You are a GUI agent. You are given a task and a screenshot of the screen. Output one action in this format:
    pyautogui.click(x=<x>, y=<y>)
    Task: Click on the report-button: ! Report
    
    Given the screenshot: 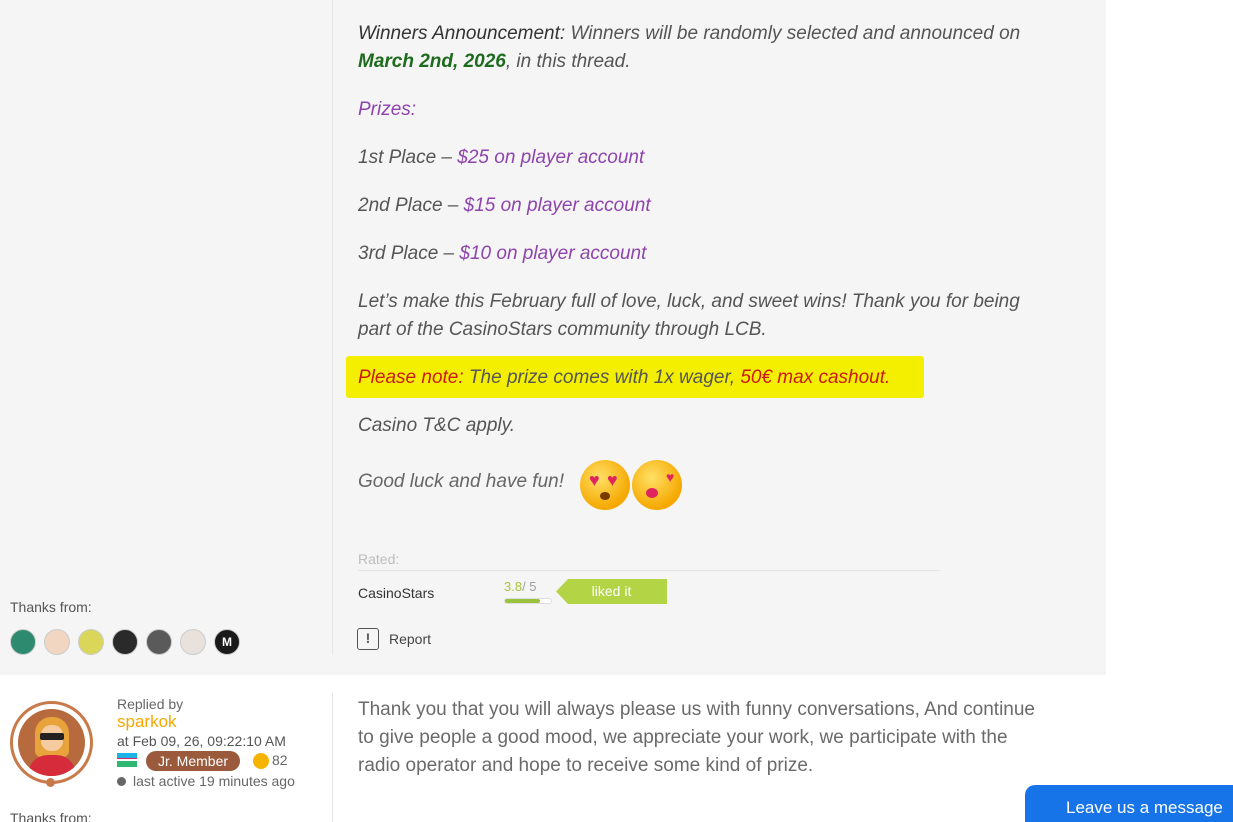 What is the action you would take?
    pyautogui.click(x=394, y=639)
    